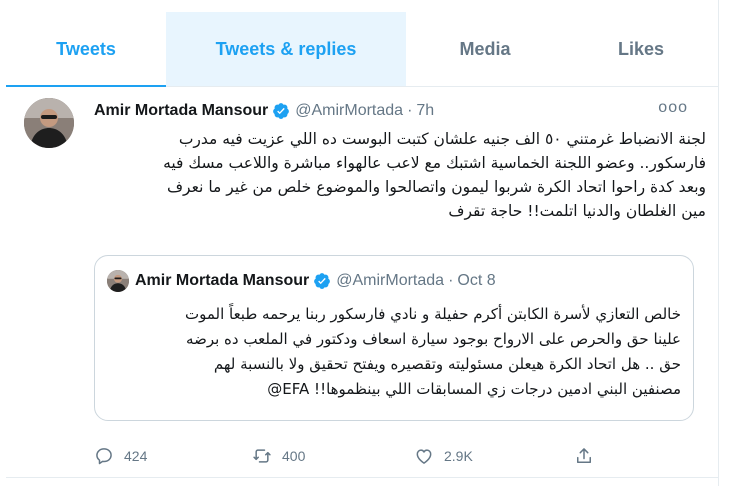  I want to click on tweet-time: 7h, so click(425, 111).